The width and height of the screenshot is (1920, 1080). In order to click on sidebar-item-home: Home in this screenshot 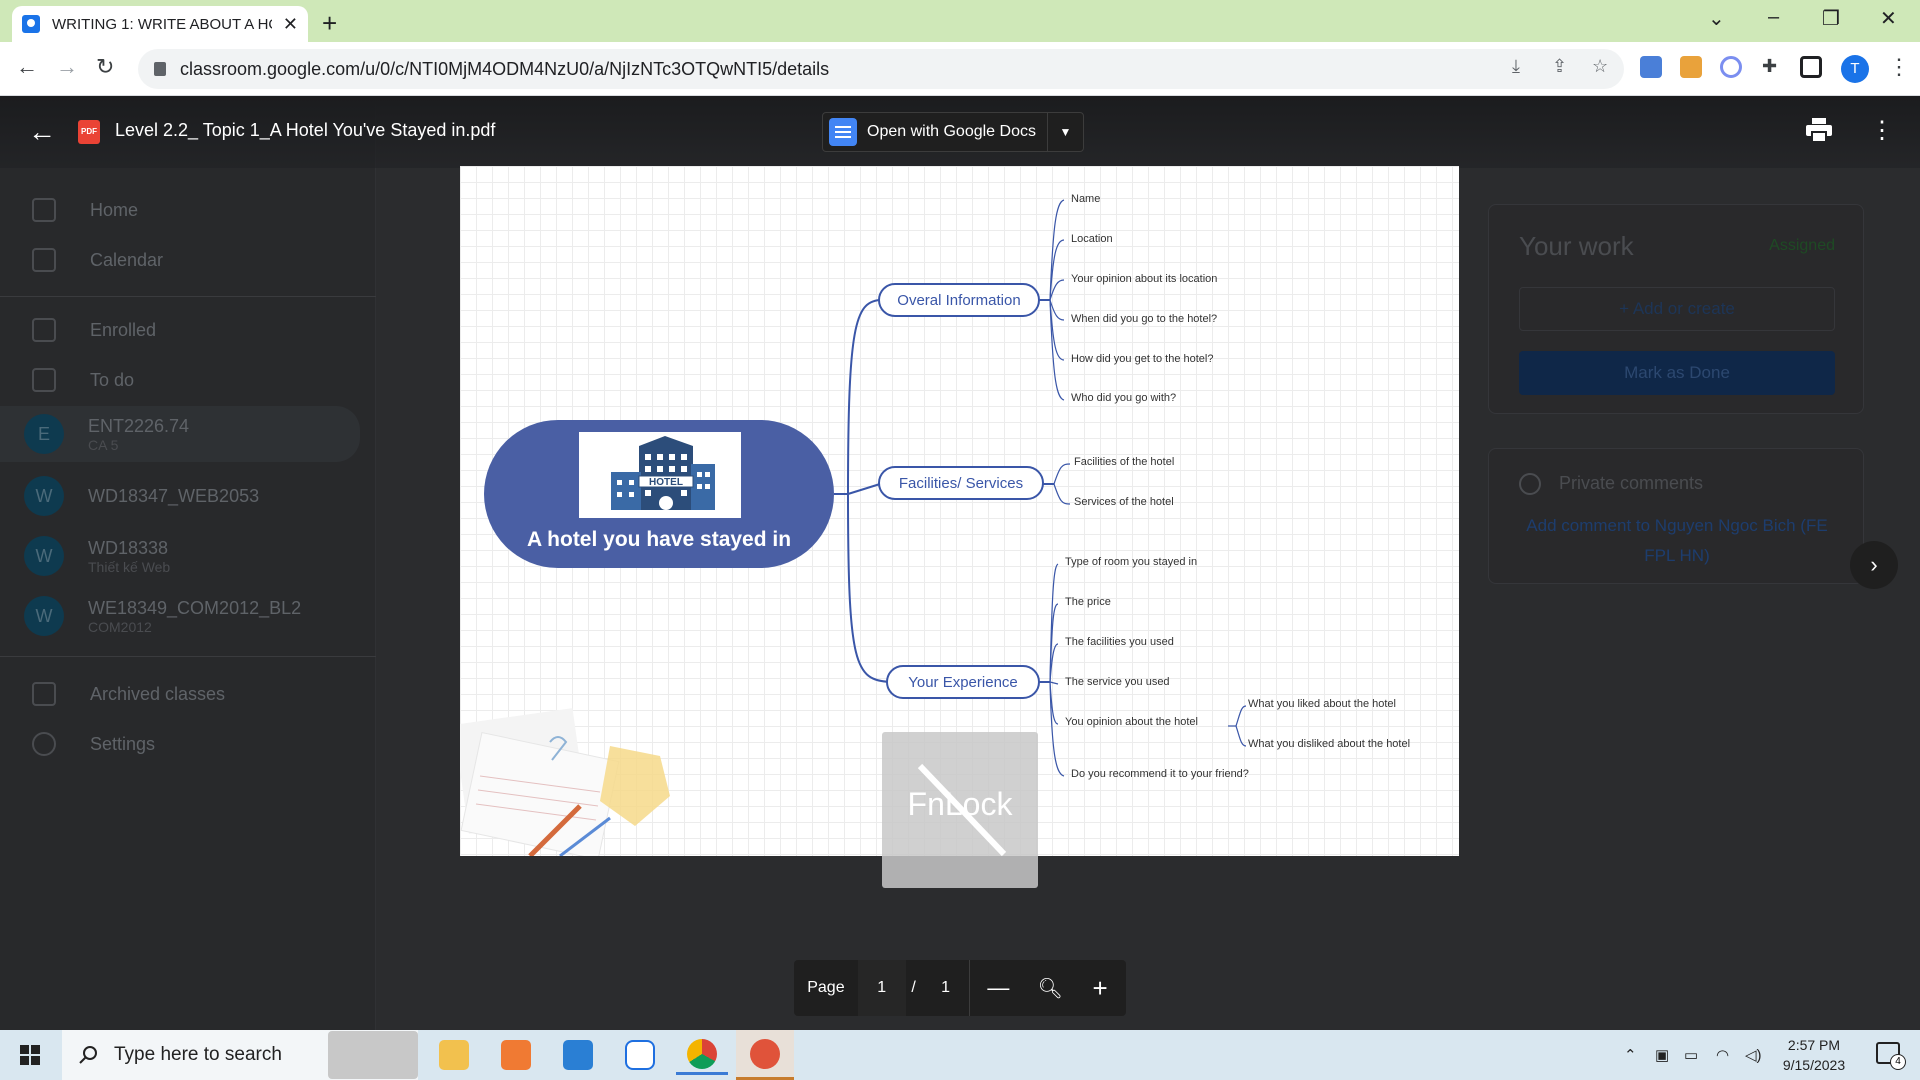, I will do `click(180, 210)`.